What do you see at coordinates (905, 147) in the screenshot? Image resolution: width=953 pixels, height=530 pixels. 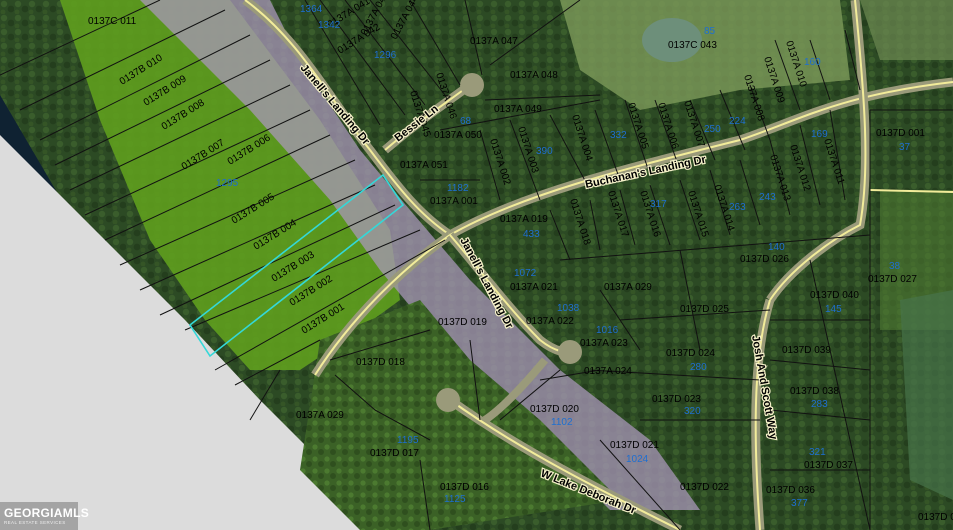 I see `address-number: 37` at bounding box center [905, 147].